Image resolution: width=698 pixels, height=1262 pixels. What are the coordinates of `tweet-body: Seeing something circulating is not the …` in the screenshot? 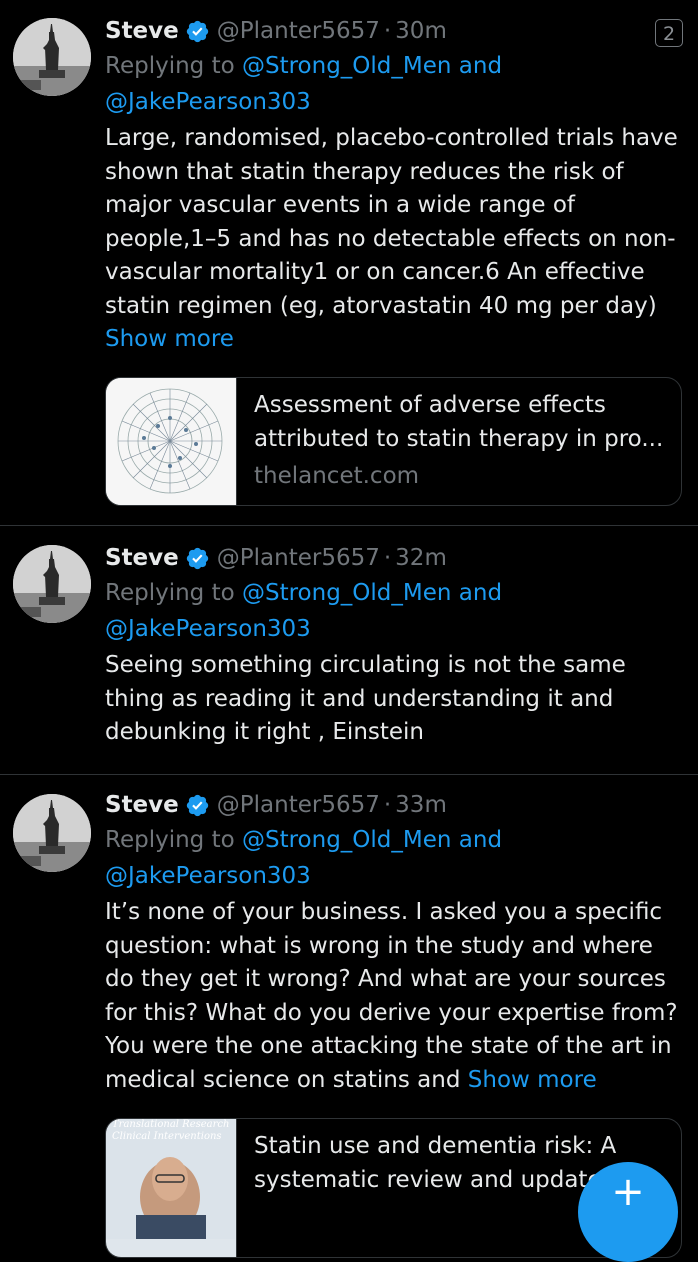 It's located at (365, 698).